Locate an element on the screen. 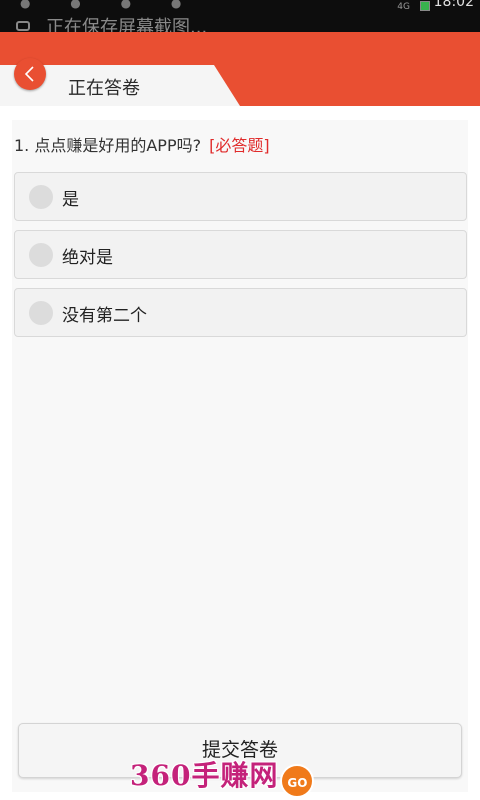 Image resolution: width=480 pixels, height=800 pixels. network-indicator: 4G is located at coordinates (403, 7).